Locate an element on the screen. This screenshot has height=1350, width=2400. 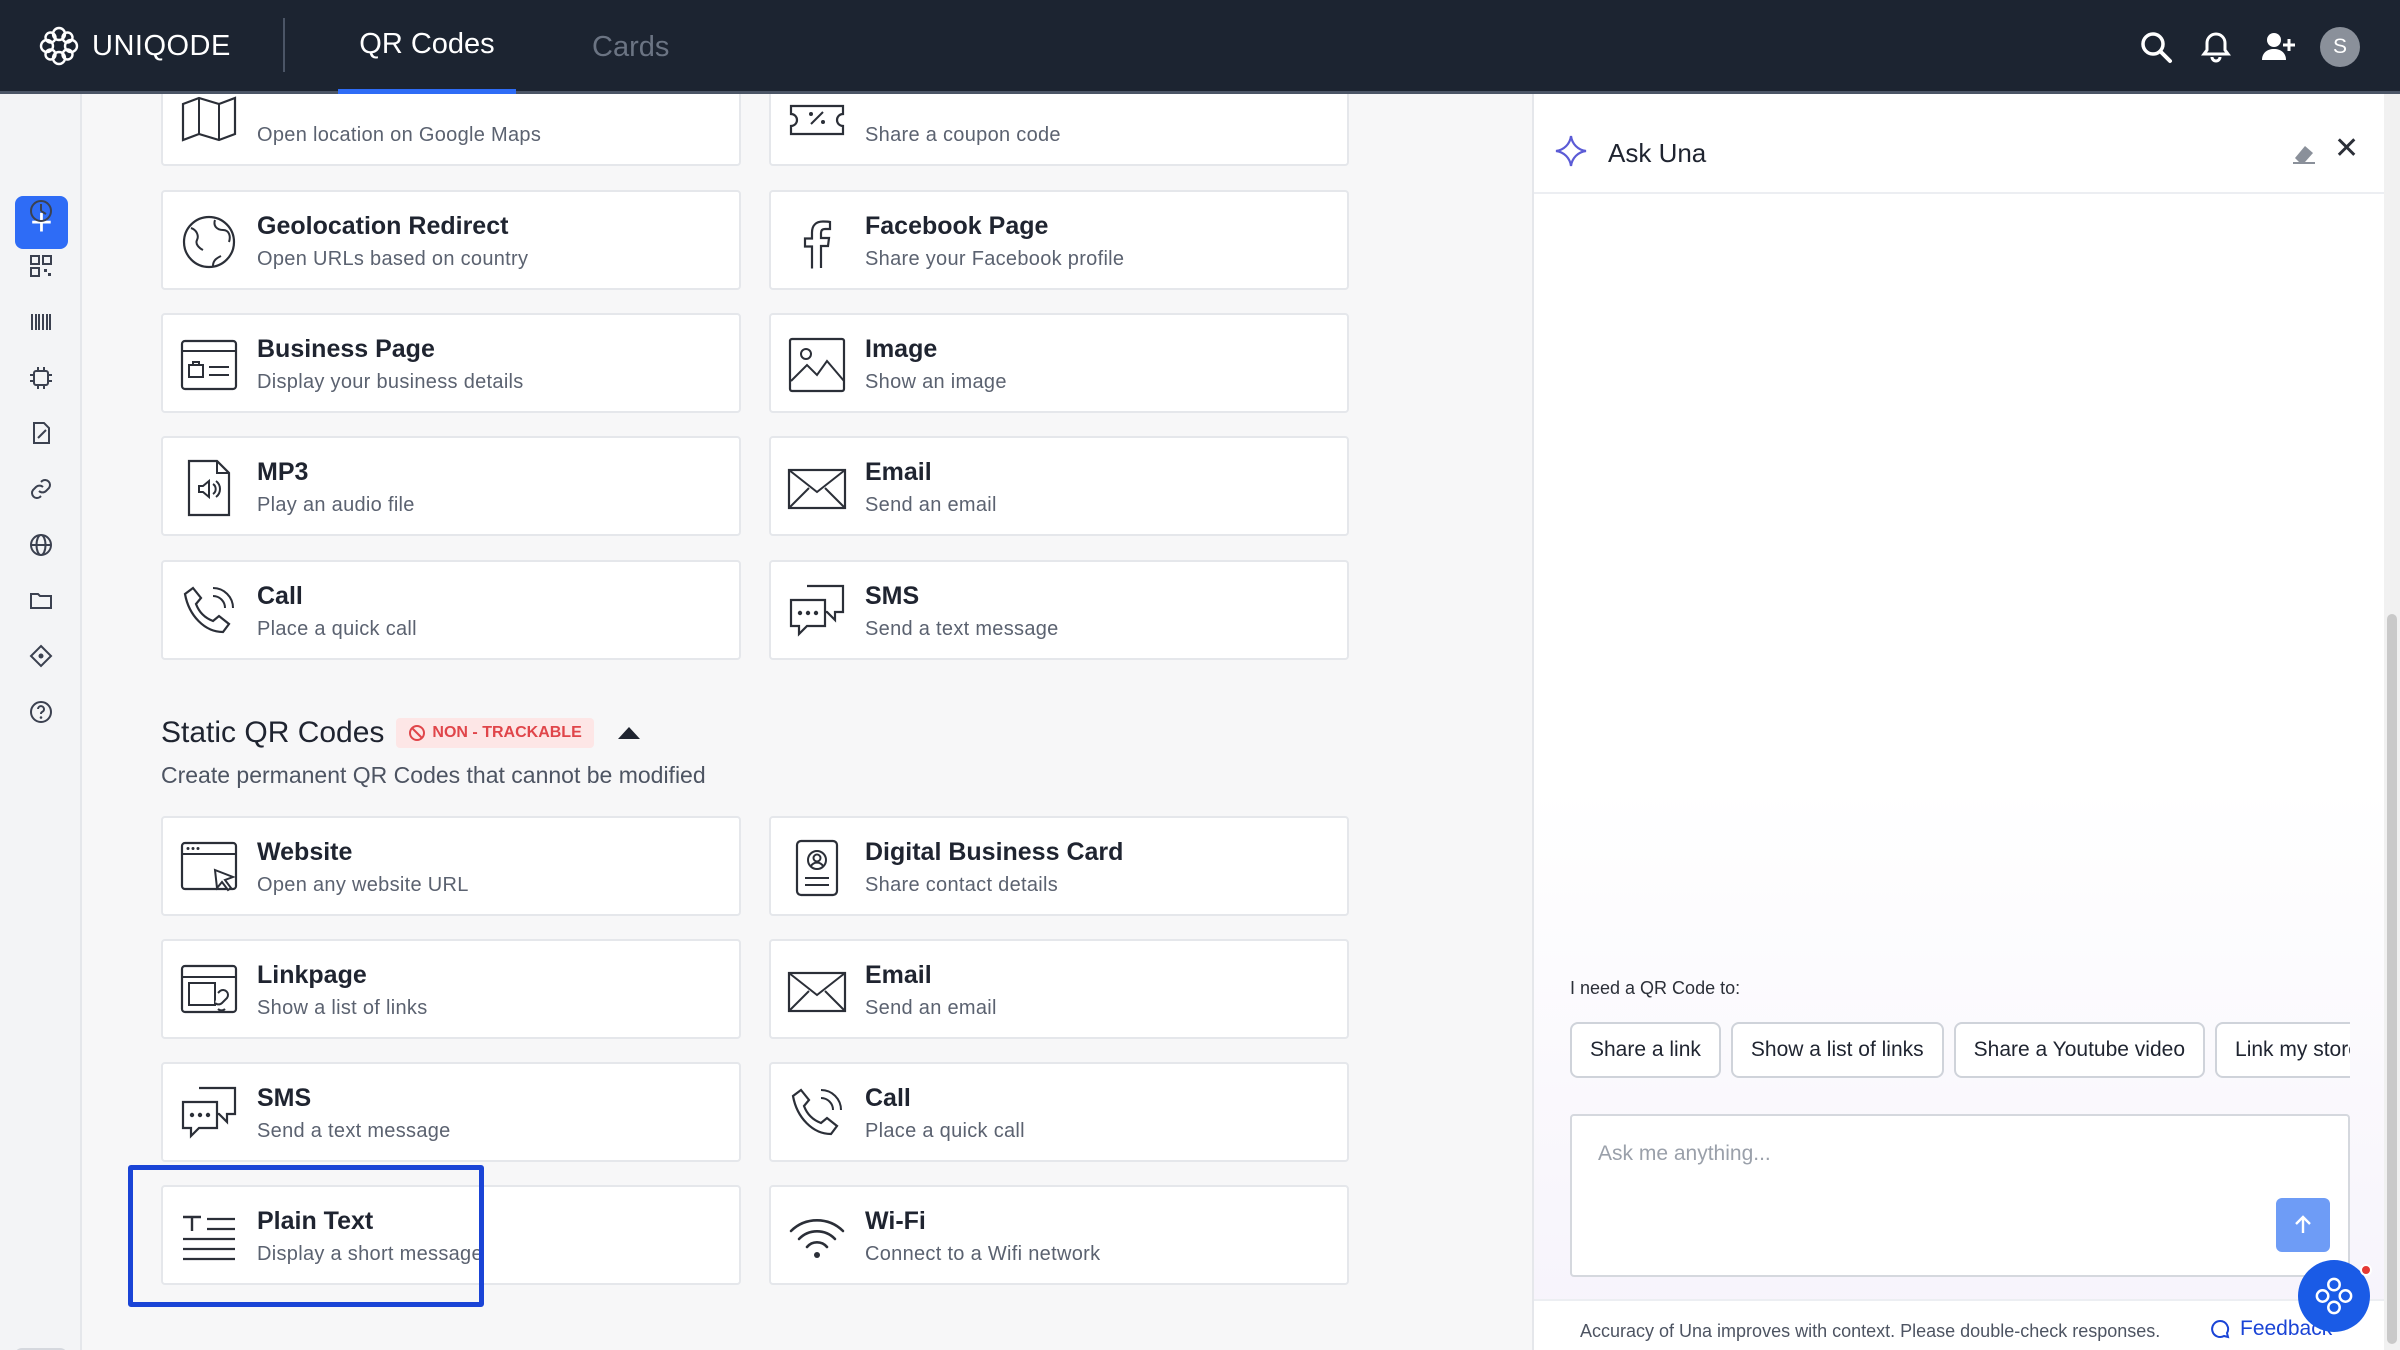
add-user-icon is located at coordinates (2278, 47).